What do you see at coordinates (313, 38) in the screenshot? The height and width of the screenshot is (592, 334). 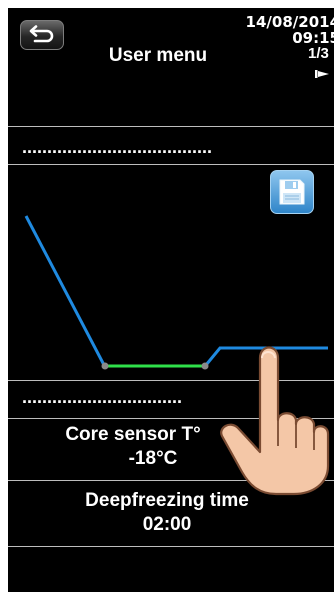 I see `time-text: 09:15` at bounding box center [313, 38].